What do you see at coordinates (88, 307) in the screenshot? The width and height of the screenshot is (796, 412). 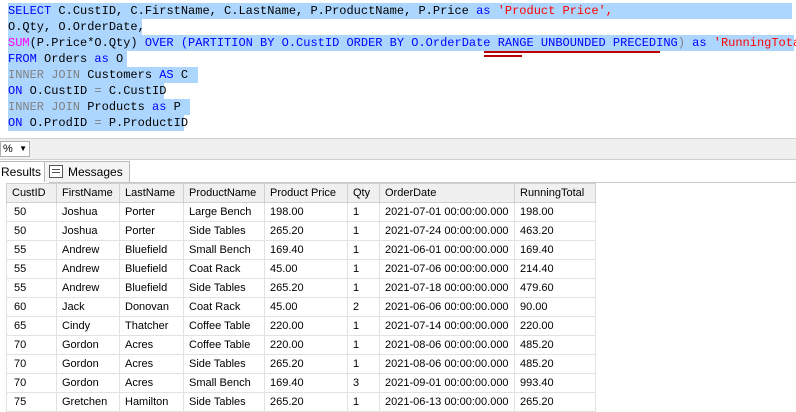 I see `grid-cell: Jack` at bounding box center [88, 307].